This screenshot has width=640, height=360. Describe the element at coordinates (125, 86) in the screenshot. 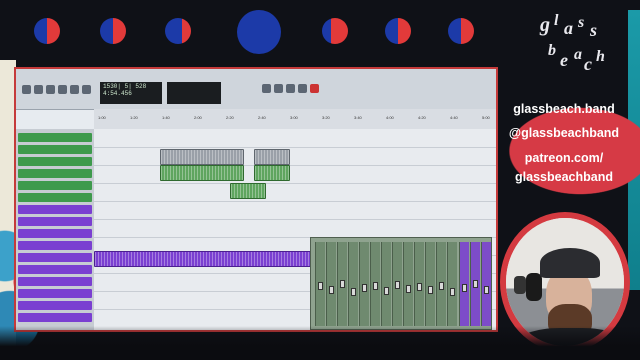

I see `counter-bars: 1530| 5| 528` at that location.